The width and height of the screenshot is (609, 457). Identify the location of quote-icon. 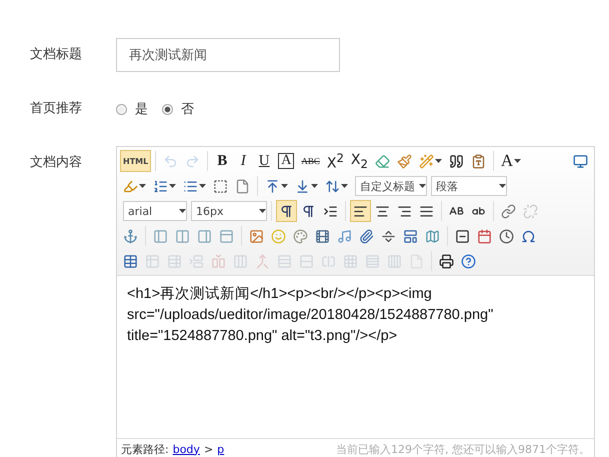
(456, 161).